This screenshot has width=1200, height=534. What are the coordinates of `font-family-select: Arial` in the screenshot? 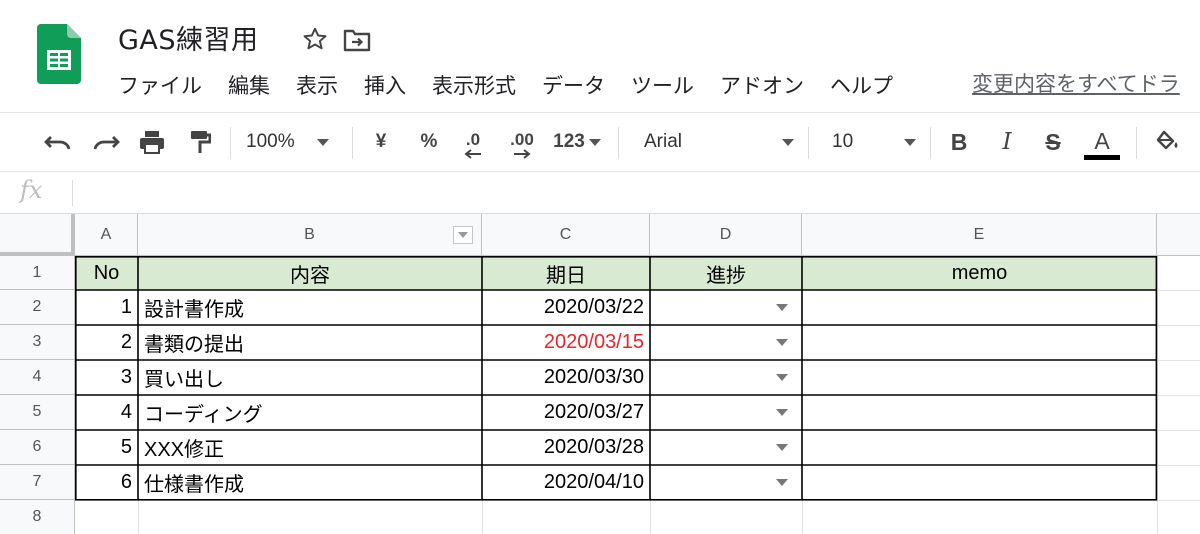 It's located at (719, 142).